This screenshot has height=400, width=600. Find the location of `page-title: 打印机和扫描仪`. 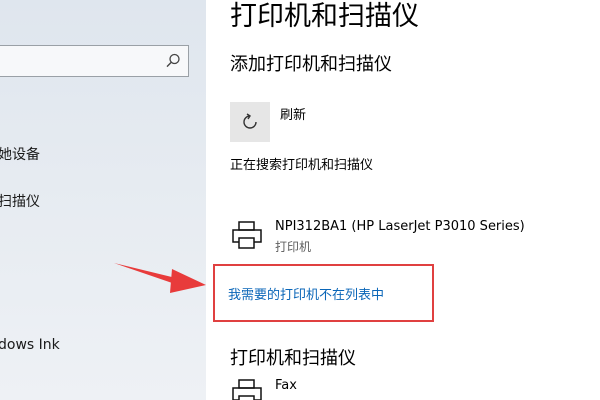

page-title: 打印机和扫描仪 is located at coordinates (324, 16).